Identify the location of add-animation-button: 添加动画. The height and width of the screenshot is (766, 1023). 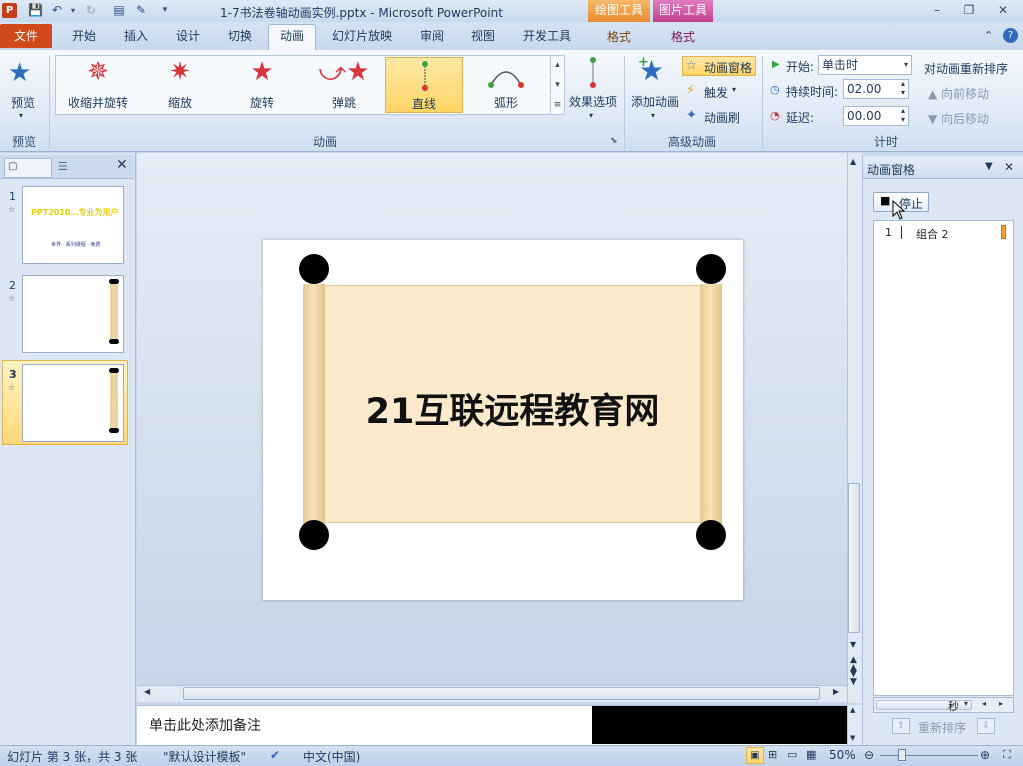
(655, 101).